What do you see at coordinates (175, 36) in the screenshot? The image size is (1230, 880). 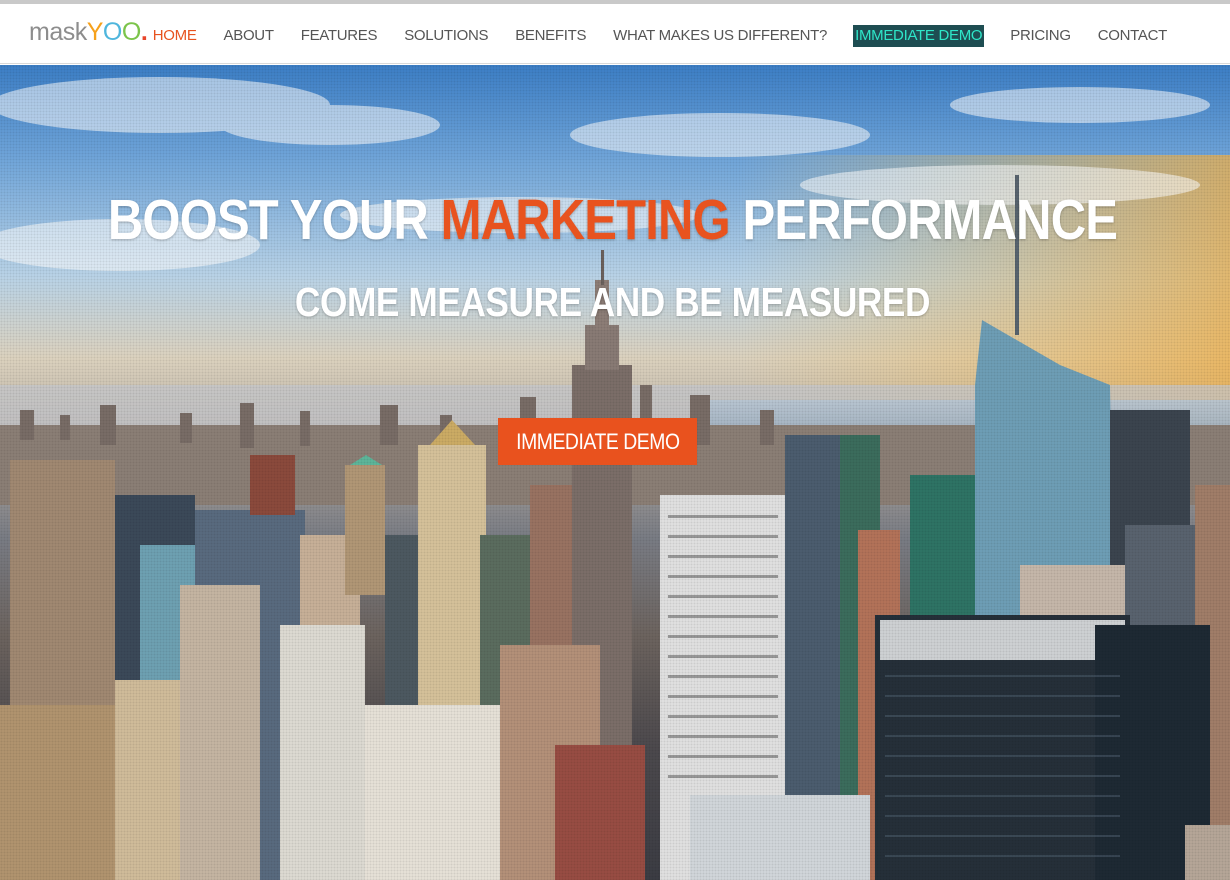 I see `nav-home: HOME` at bounding box center [175, 36].